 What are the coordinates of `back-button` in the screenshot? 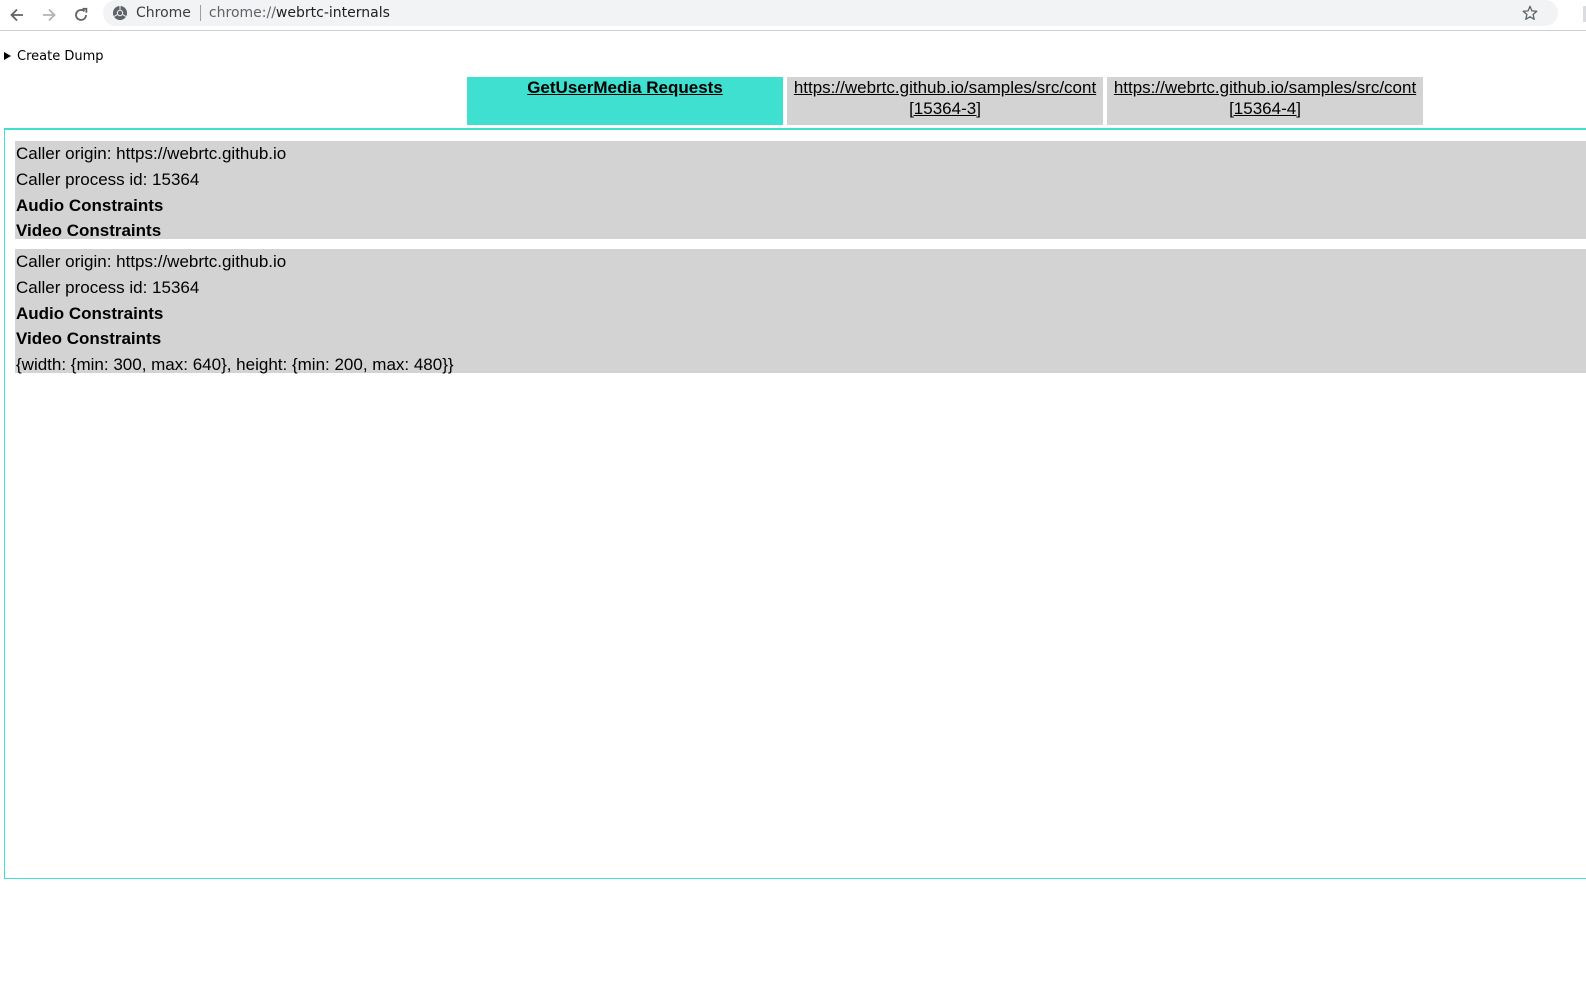 It's located at (17, 15).